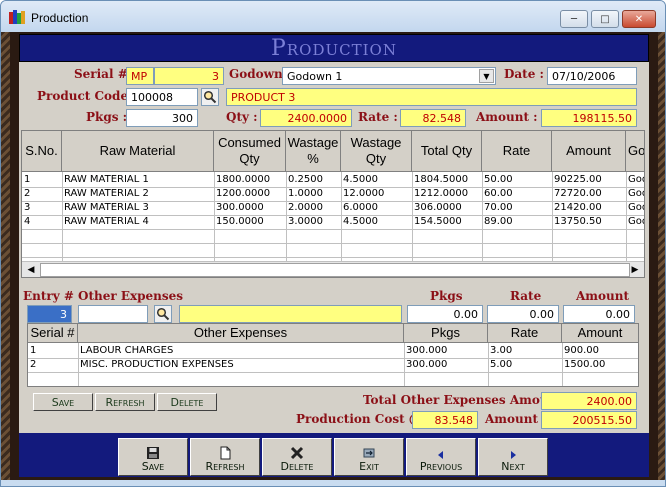 Image resolution: width=666 pixels, height=487 pixels. What do you see at coordinates (53, 333) in the screenshot?
I see `exp-col-header-serial: Serial #` at bounding box center [53, 333].